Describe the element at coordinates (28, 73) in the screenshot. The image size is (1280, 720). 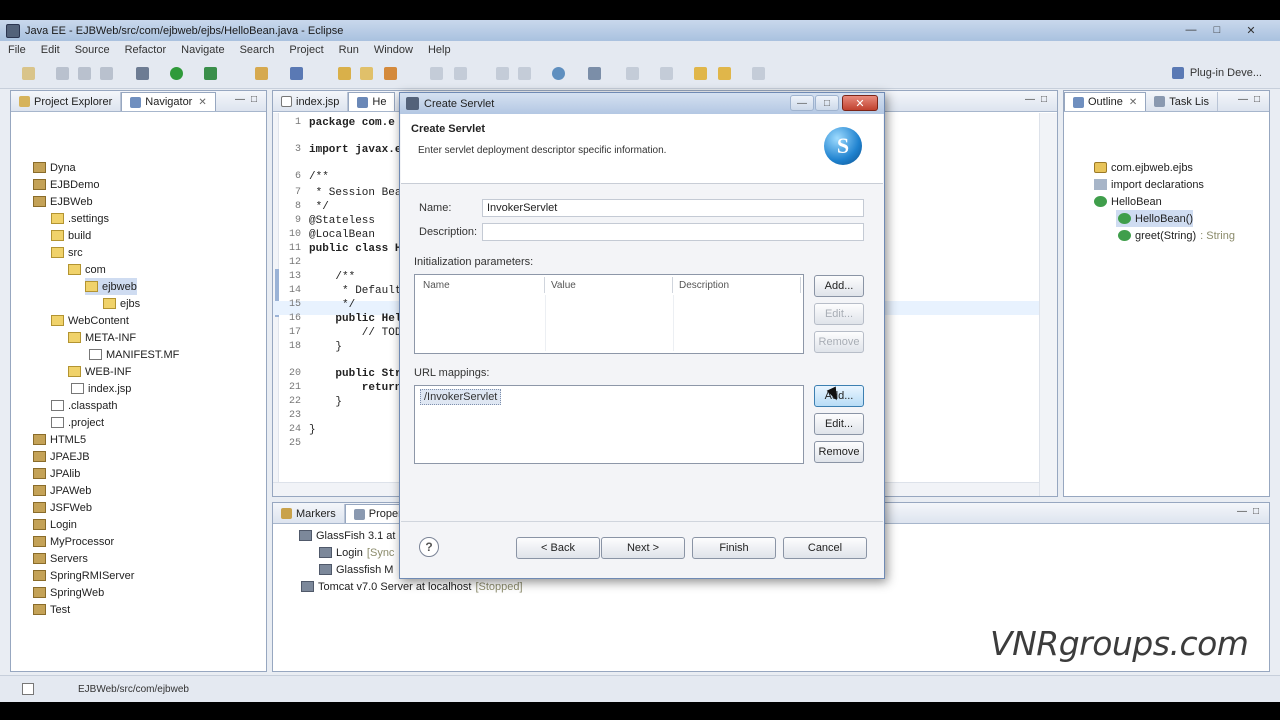
I see `new-icon` at that location.